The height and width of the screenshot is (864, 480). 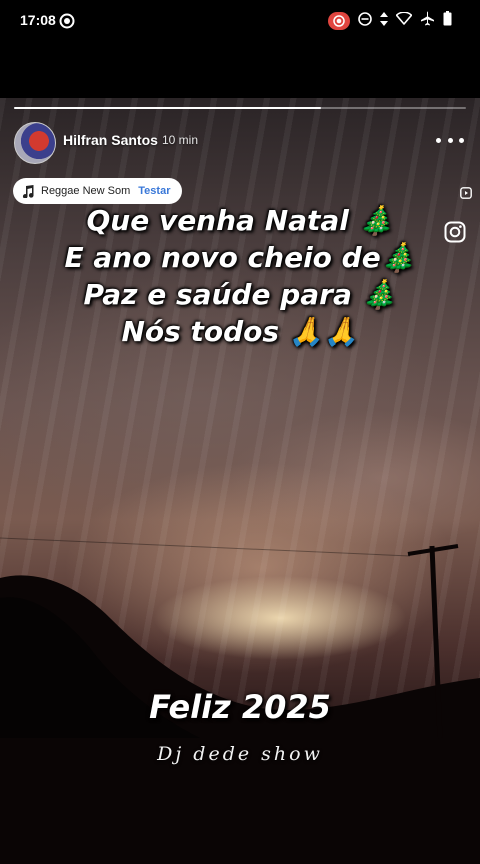 What do you see at coordinates (339, 21) in the screenshot?
I see `screen-record-icon` at bounding box center [339, 21].